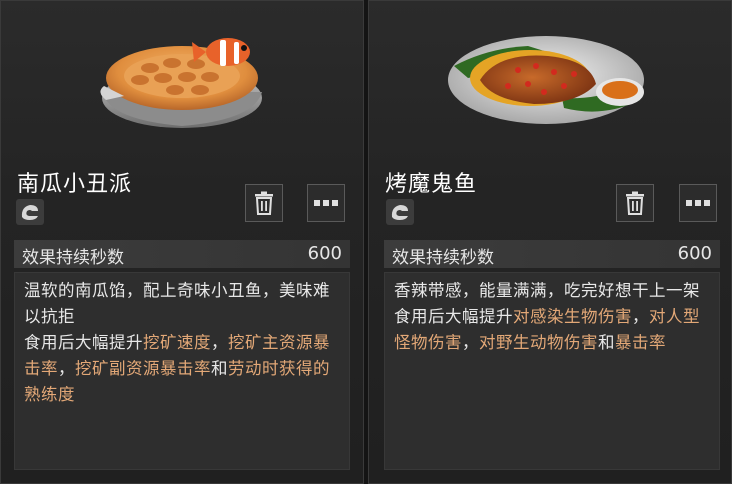 This screenshot has width=732, height=484. Describe the element at coordinates (177, 342) in the screenshot. I see `effect-highlight: 挖矿速度` at that location.